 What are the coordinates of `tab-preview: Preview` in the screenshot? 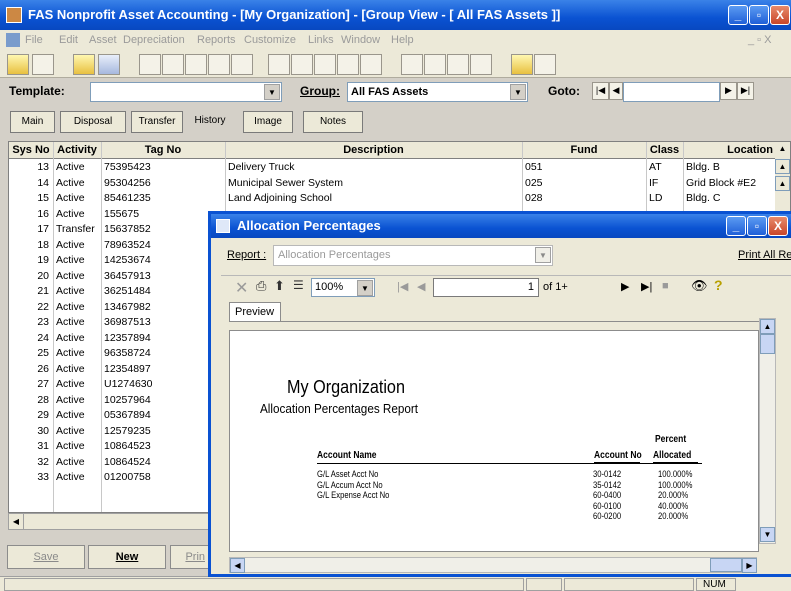 It's located at (255, 312).